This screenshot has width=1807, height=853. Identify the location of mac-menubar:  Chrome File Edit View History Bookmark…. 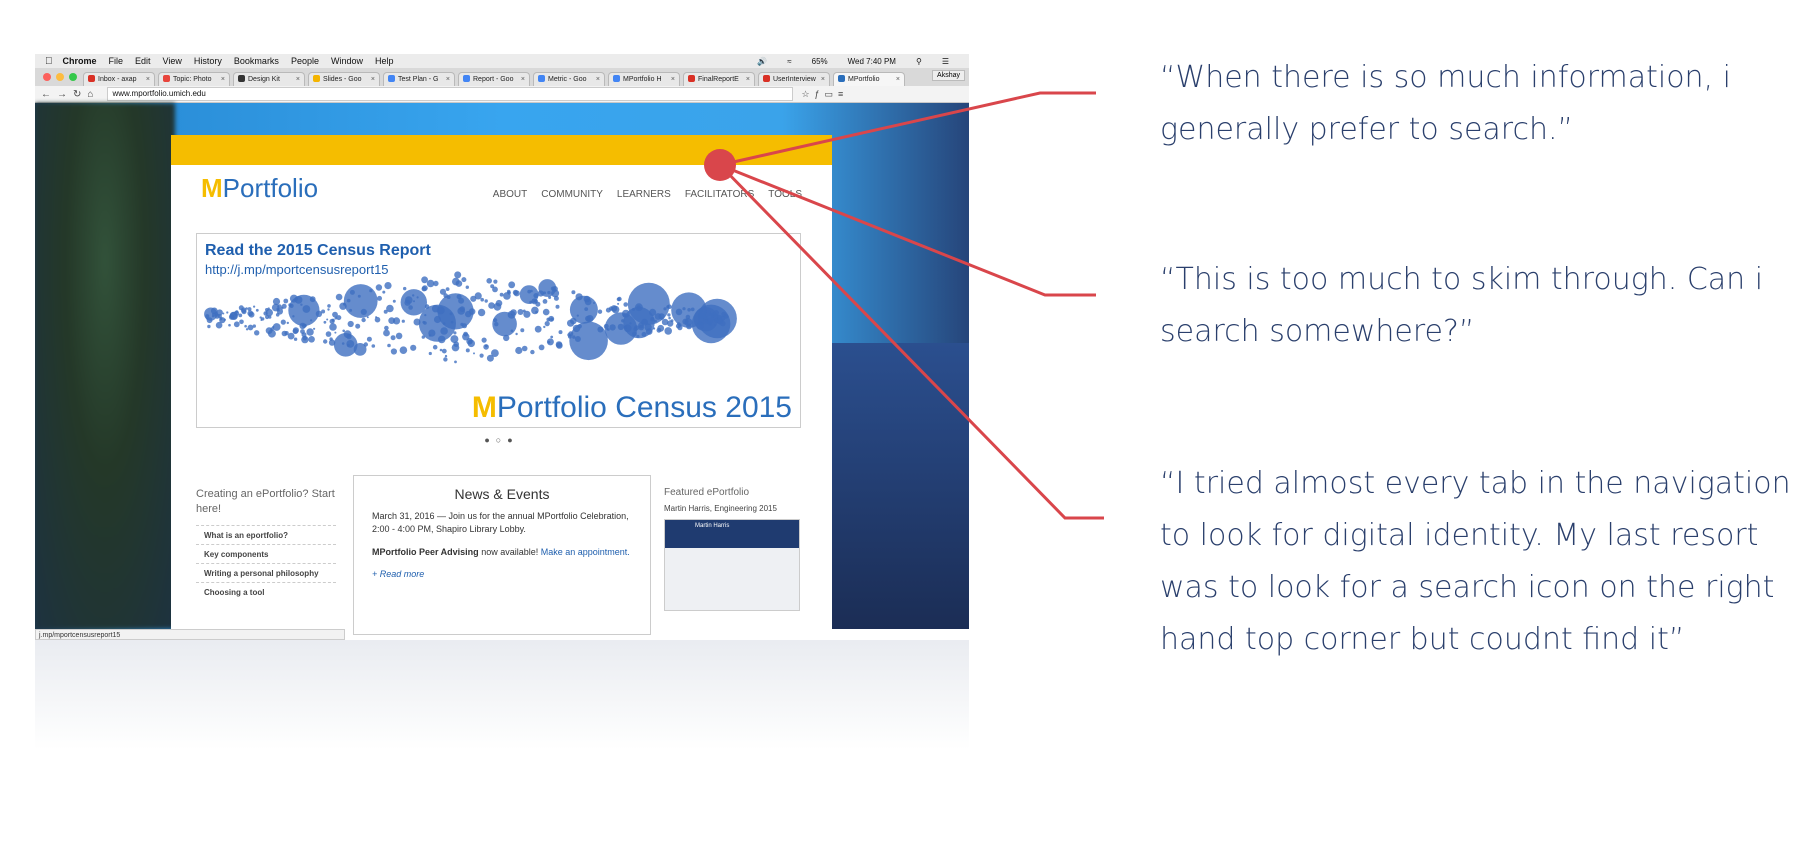
(502, 61).